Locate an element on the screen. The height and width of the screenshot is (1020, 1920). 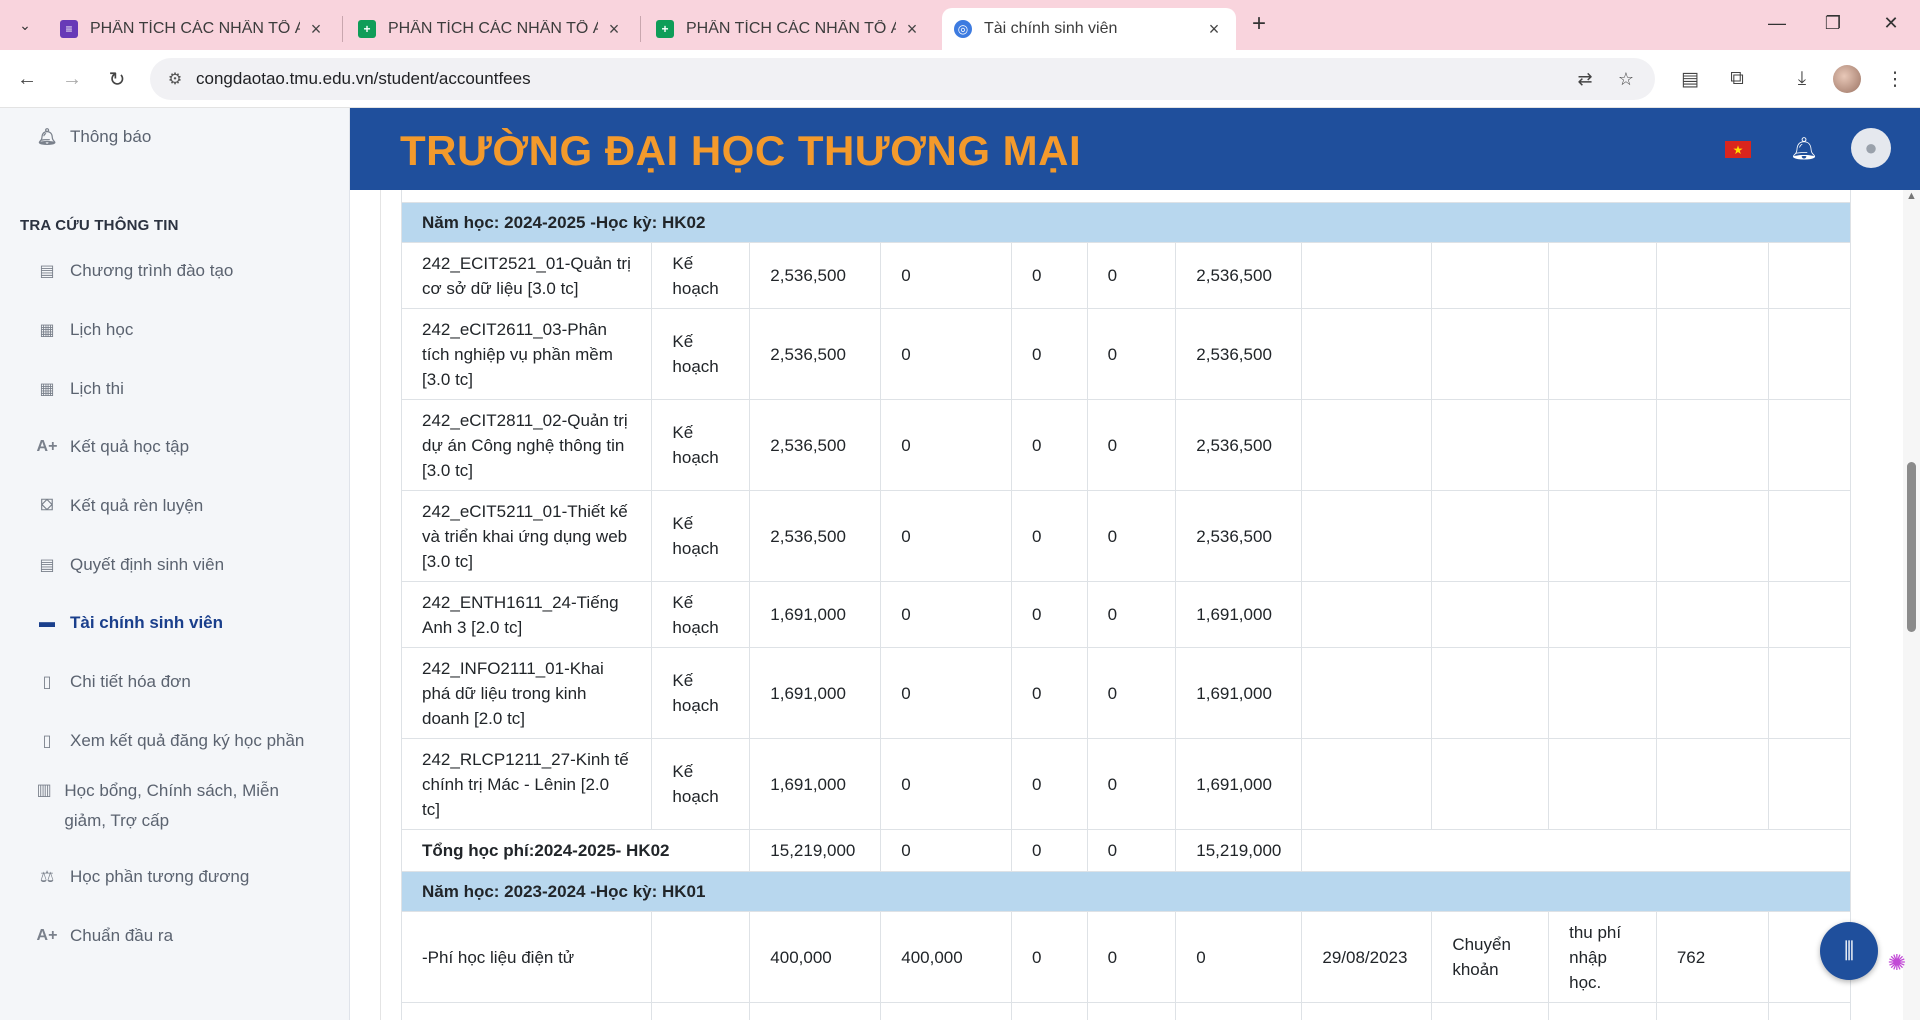
fee-cell: 2,536,500 is located at coordinates (815, 275).